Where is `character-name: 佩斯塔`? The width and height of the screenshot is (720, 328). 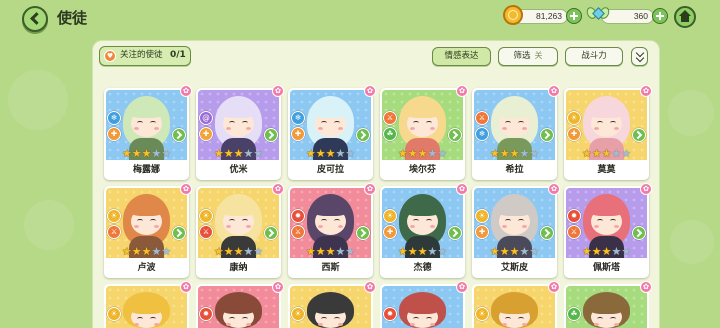
character-name: 佩斯塔 is located at coordinates (606, 268).